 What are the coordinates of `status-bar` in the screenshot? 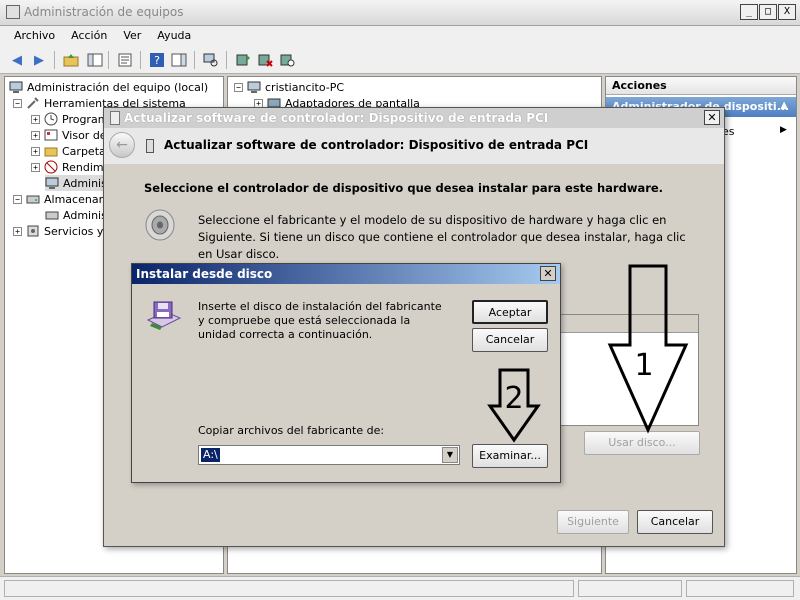 It's located at (400, 588).